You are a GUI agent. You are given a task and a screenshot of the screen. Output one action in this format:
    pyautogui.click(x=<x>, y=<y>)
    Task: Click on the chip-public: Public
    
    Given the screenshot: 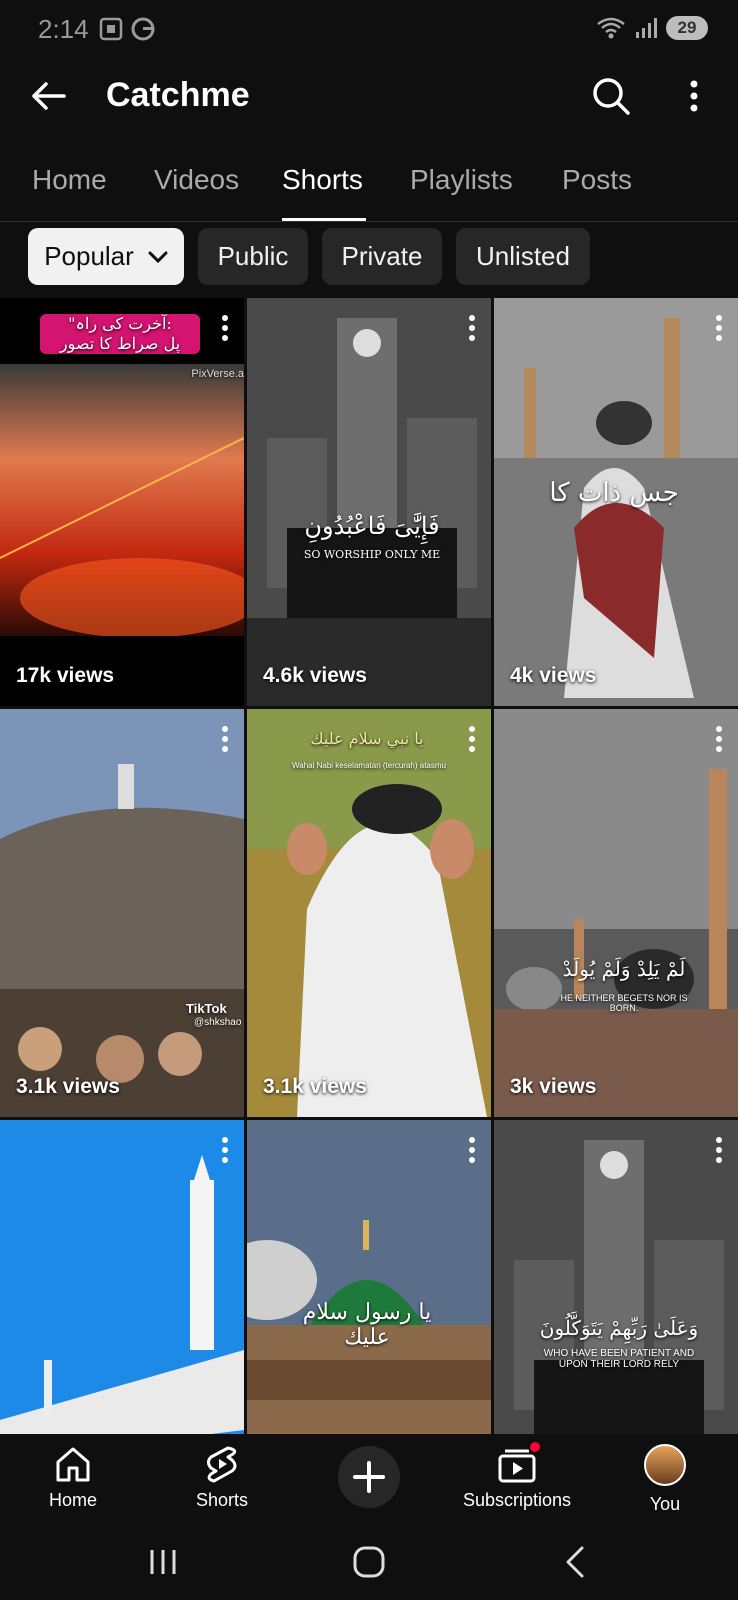 What is the action you would take?
    pyautogui.click(x=253, y=256)
    